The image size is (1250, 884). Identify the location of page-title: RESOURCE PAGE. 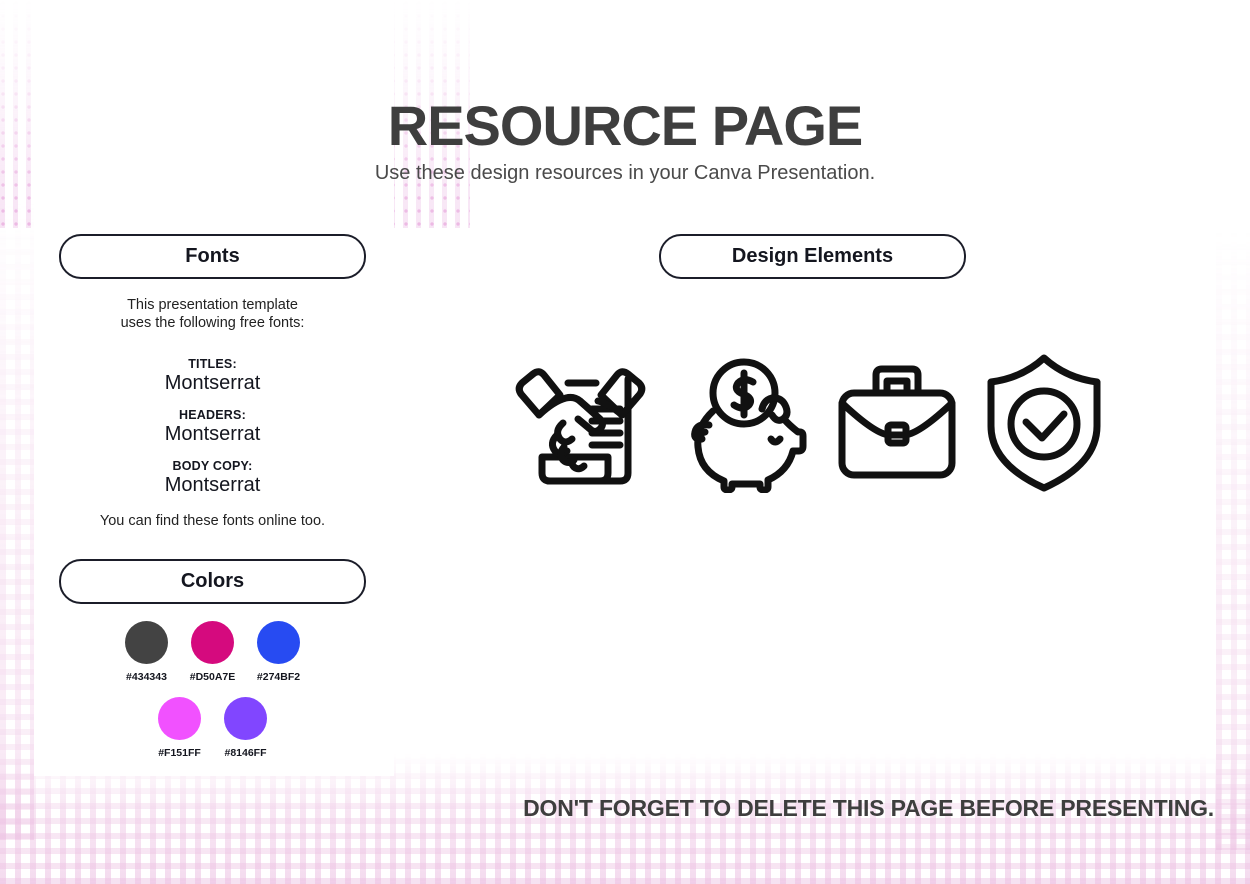
(625, 125).